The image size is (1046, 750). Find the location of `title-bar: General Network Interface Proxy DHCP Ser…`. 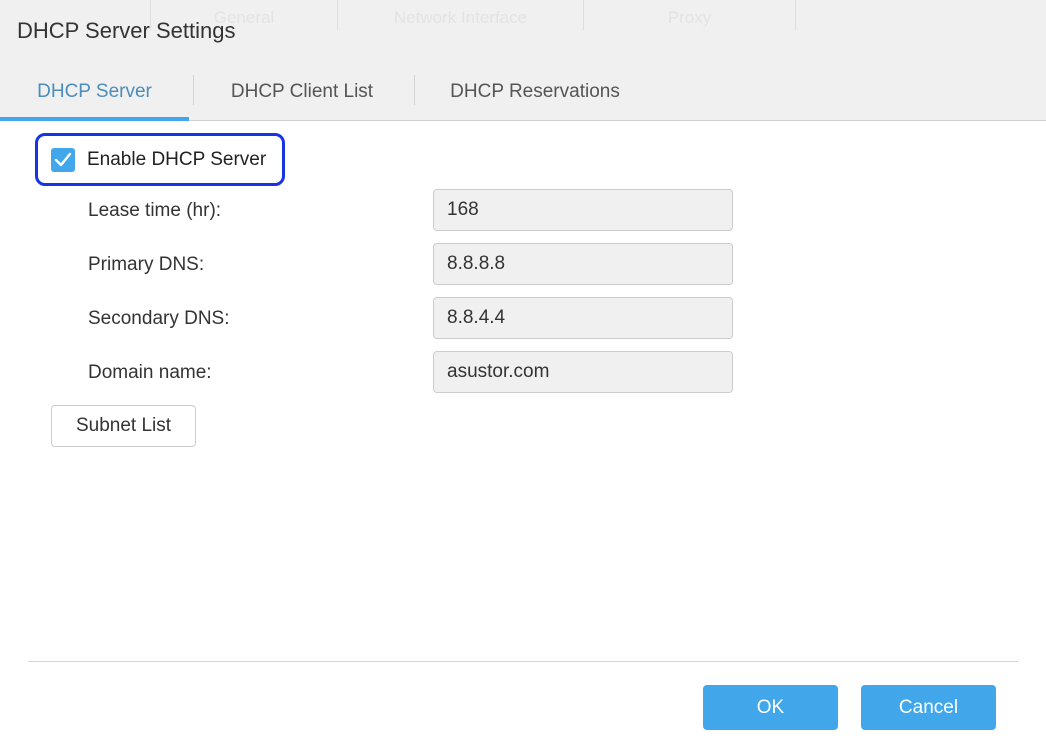

title-bar: General Network Interface Proxy DHCP Ser… is located at coordinates (523, 36).